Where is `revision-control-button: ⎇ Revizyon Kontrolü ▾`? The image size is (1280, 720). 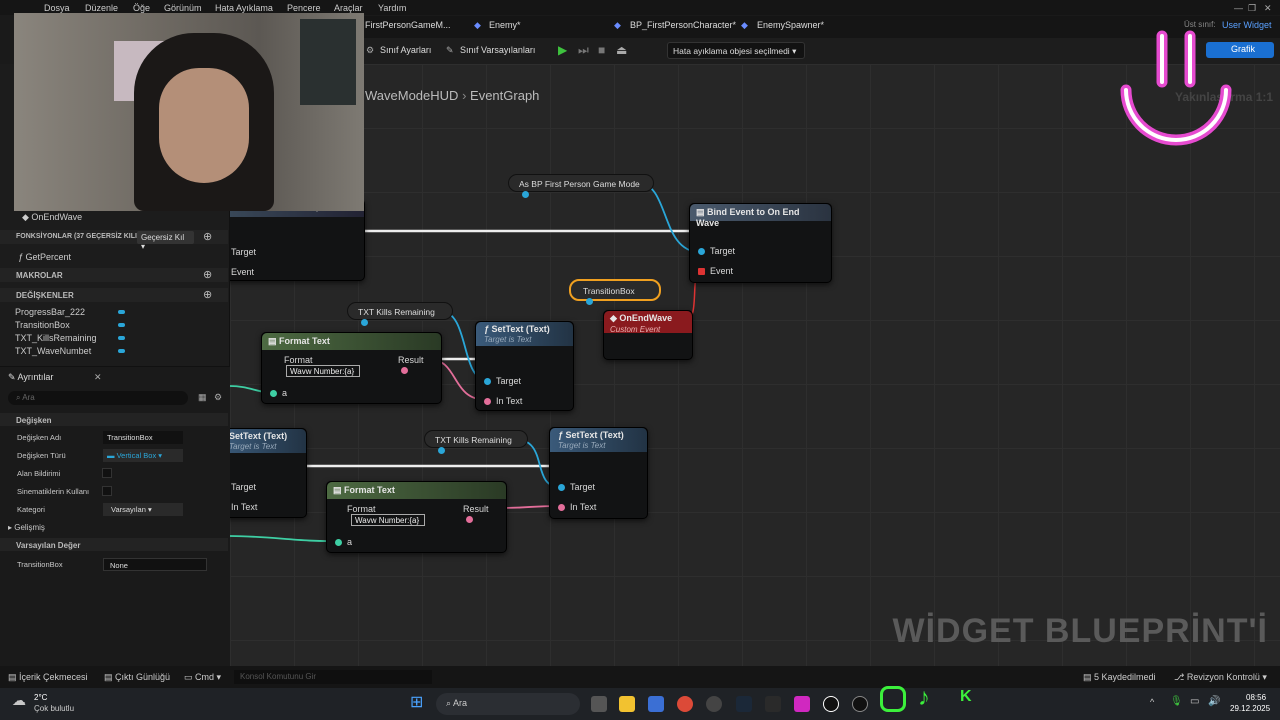 revision-control-button: ⎇ Revizyon Kontrolü ▾ is located at coordinates (1220, 677).